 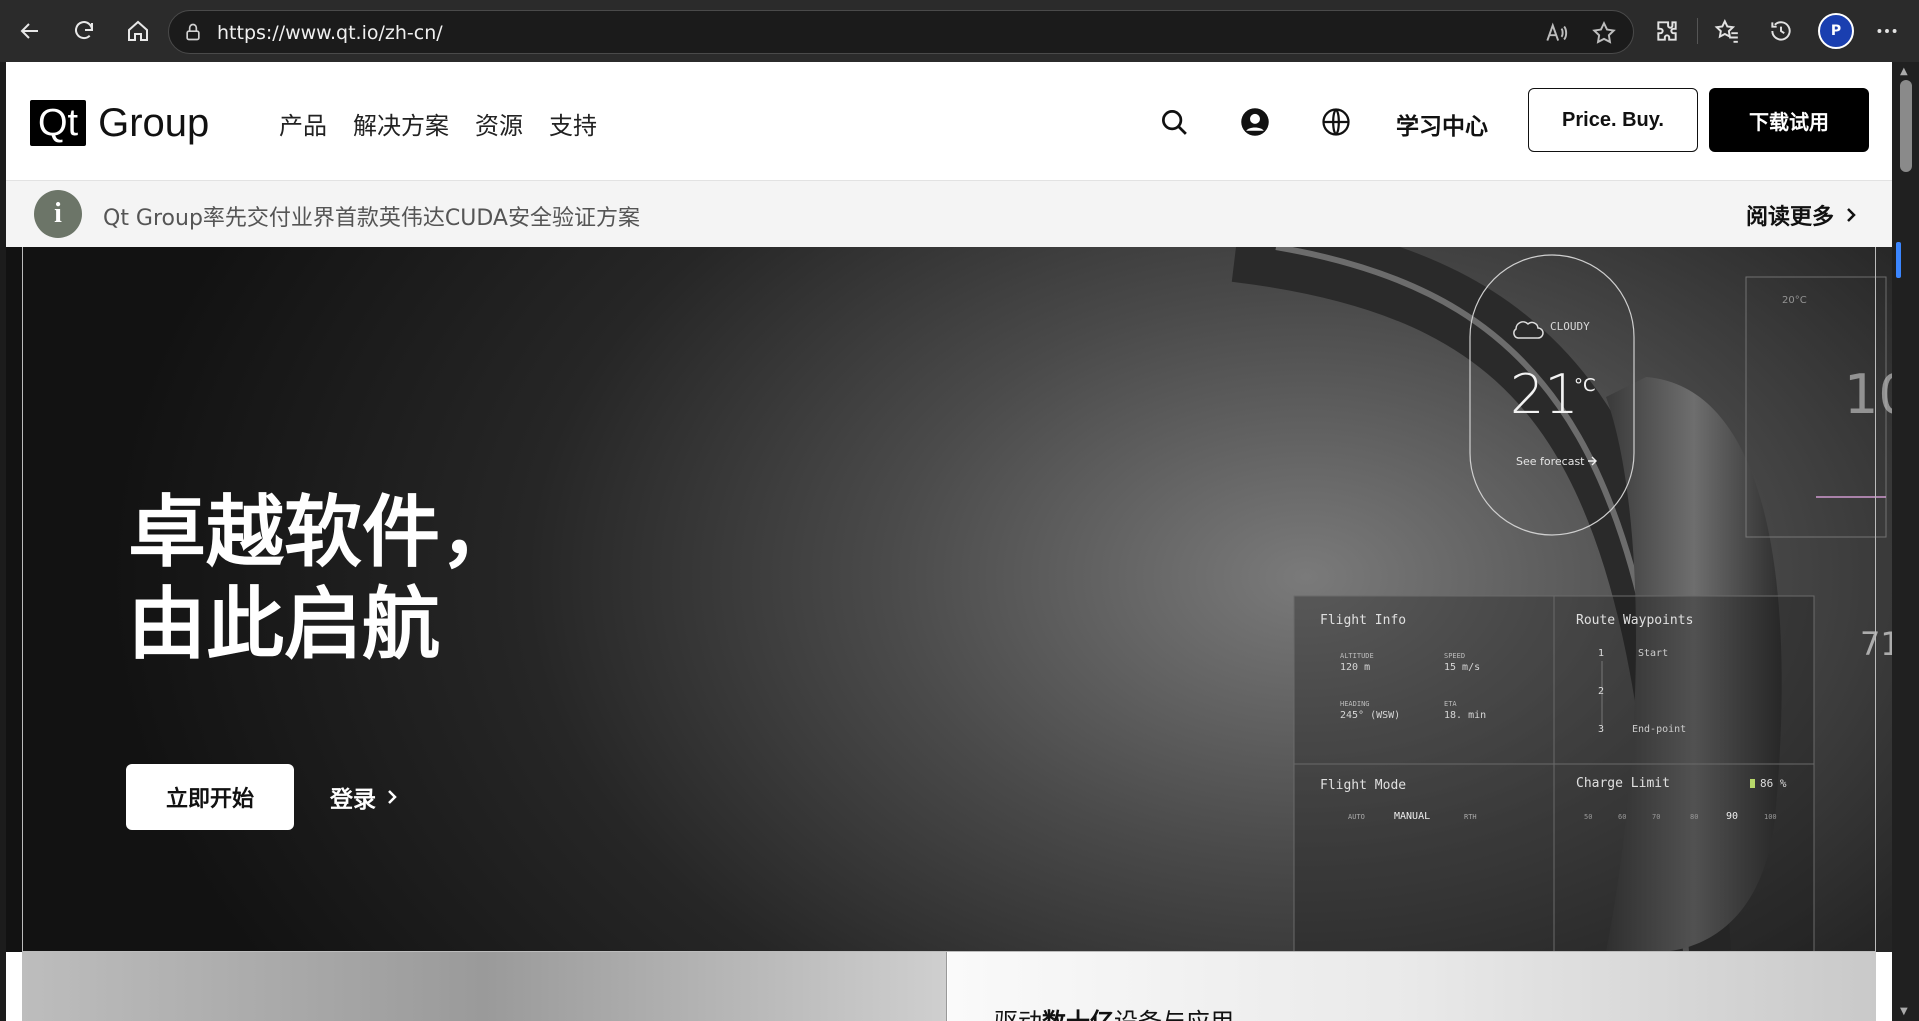 I want to click on login-link: 登录, so click(x=364, y=797).